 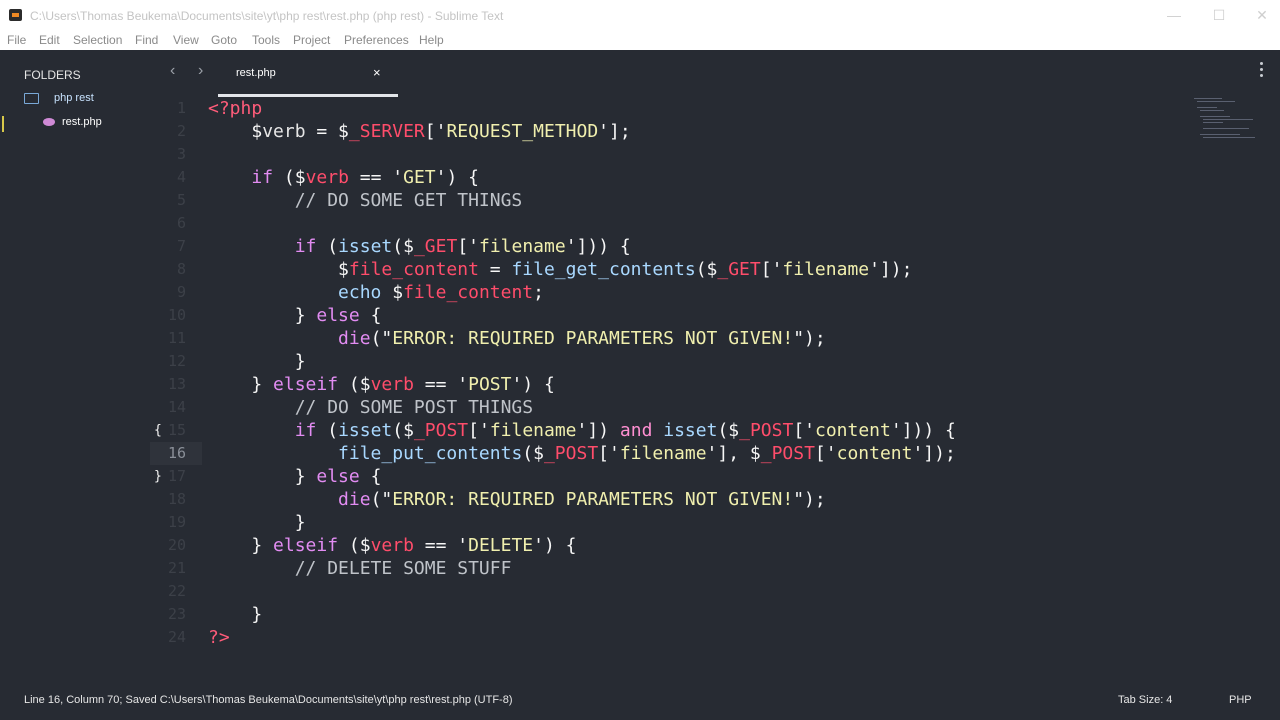 I want to click on menu-goto: Goto, so click(x=224, y=40).